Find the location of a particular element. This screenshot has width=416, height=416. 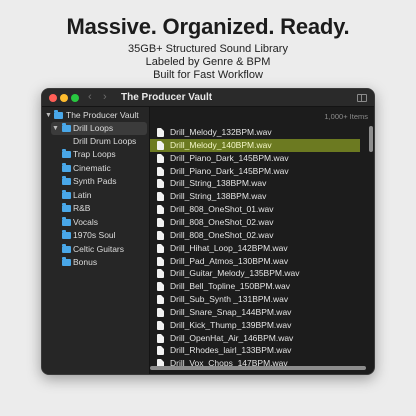

file-row: Drill_OpenHat_Air_146BPM.wav is located at coordinates (255, 338).